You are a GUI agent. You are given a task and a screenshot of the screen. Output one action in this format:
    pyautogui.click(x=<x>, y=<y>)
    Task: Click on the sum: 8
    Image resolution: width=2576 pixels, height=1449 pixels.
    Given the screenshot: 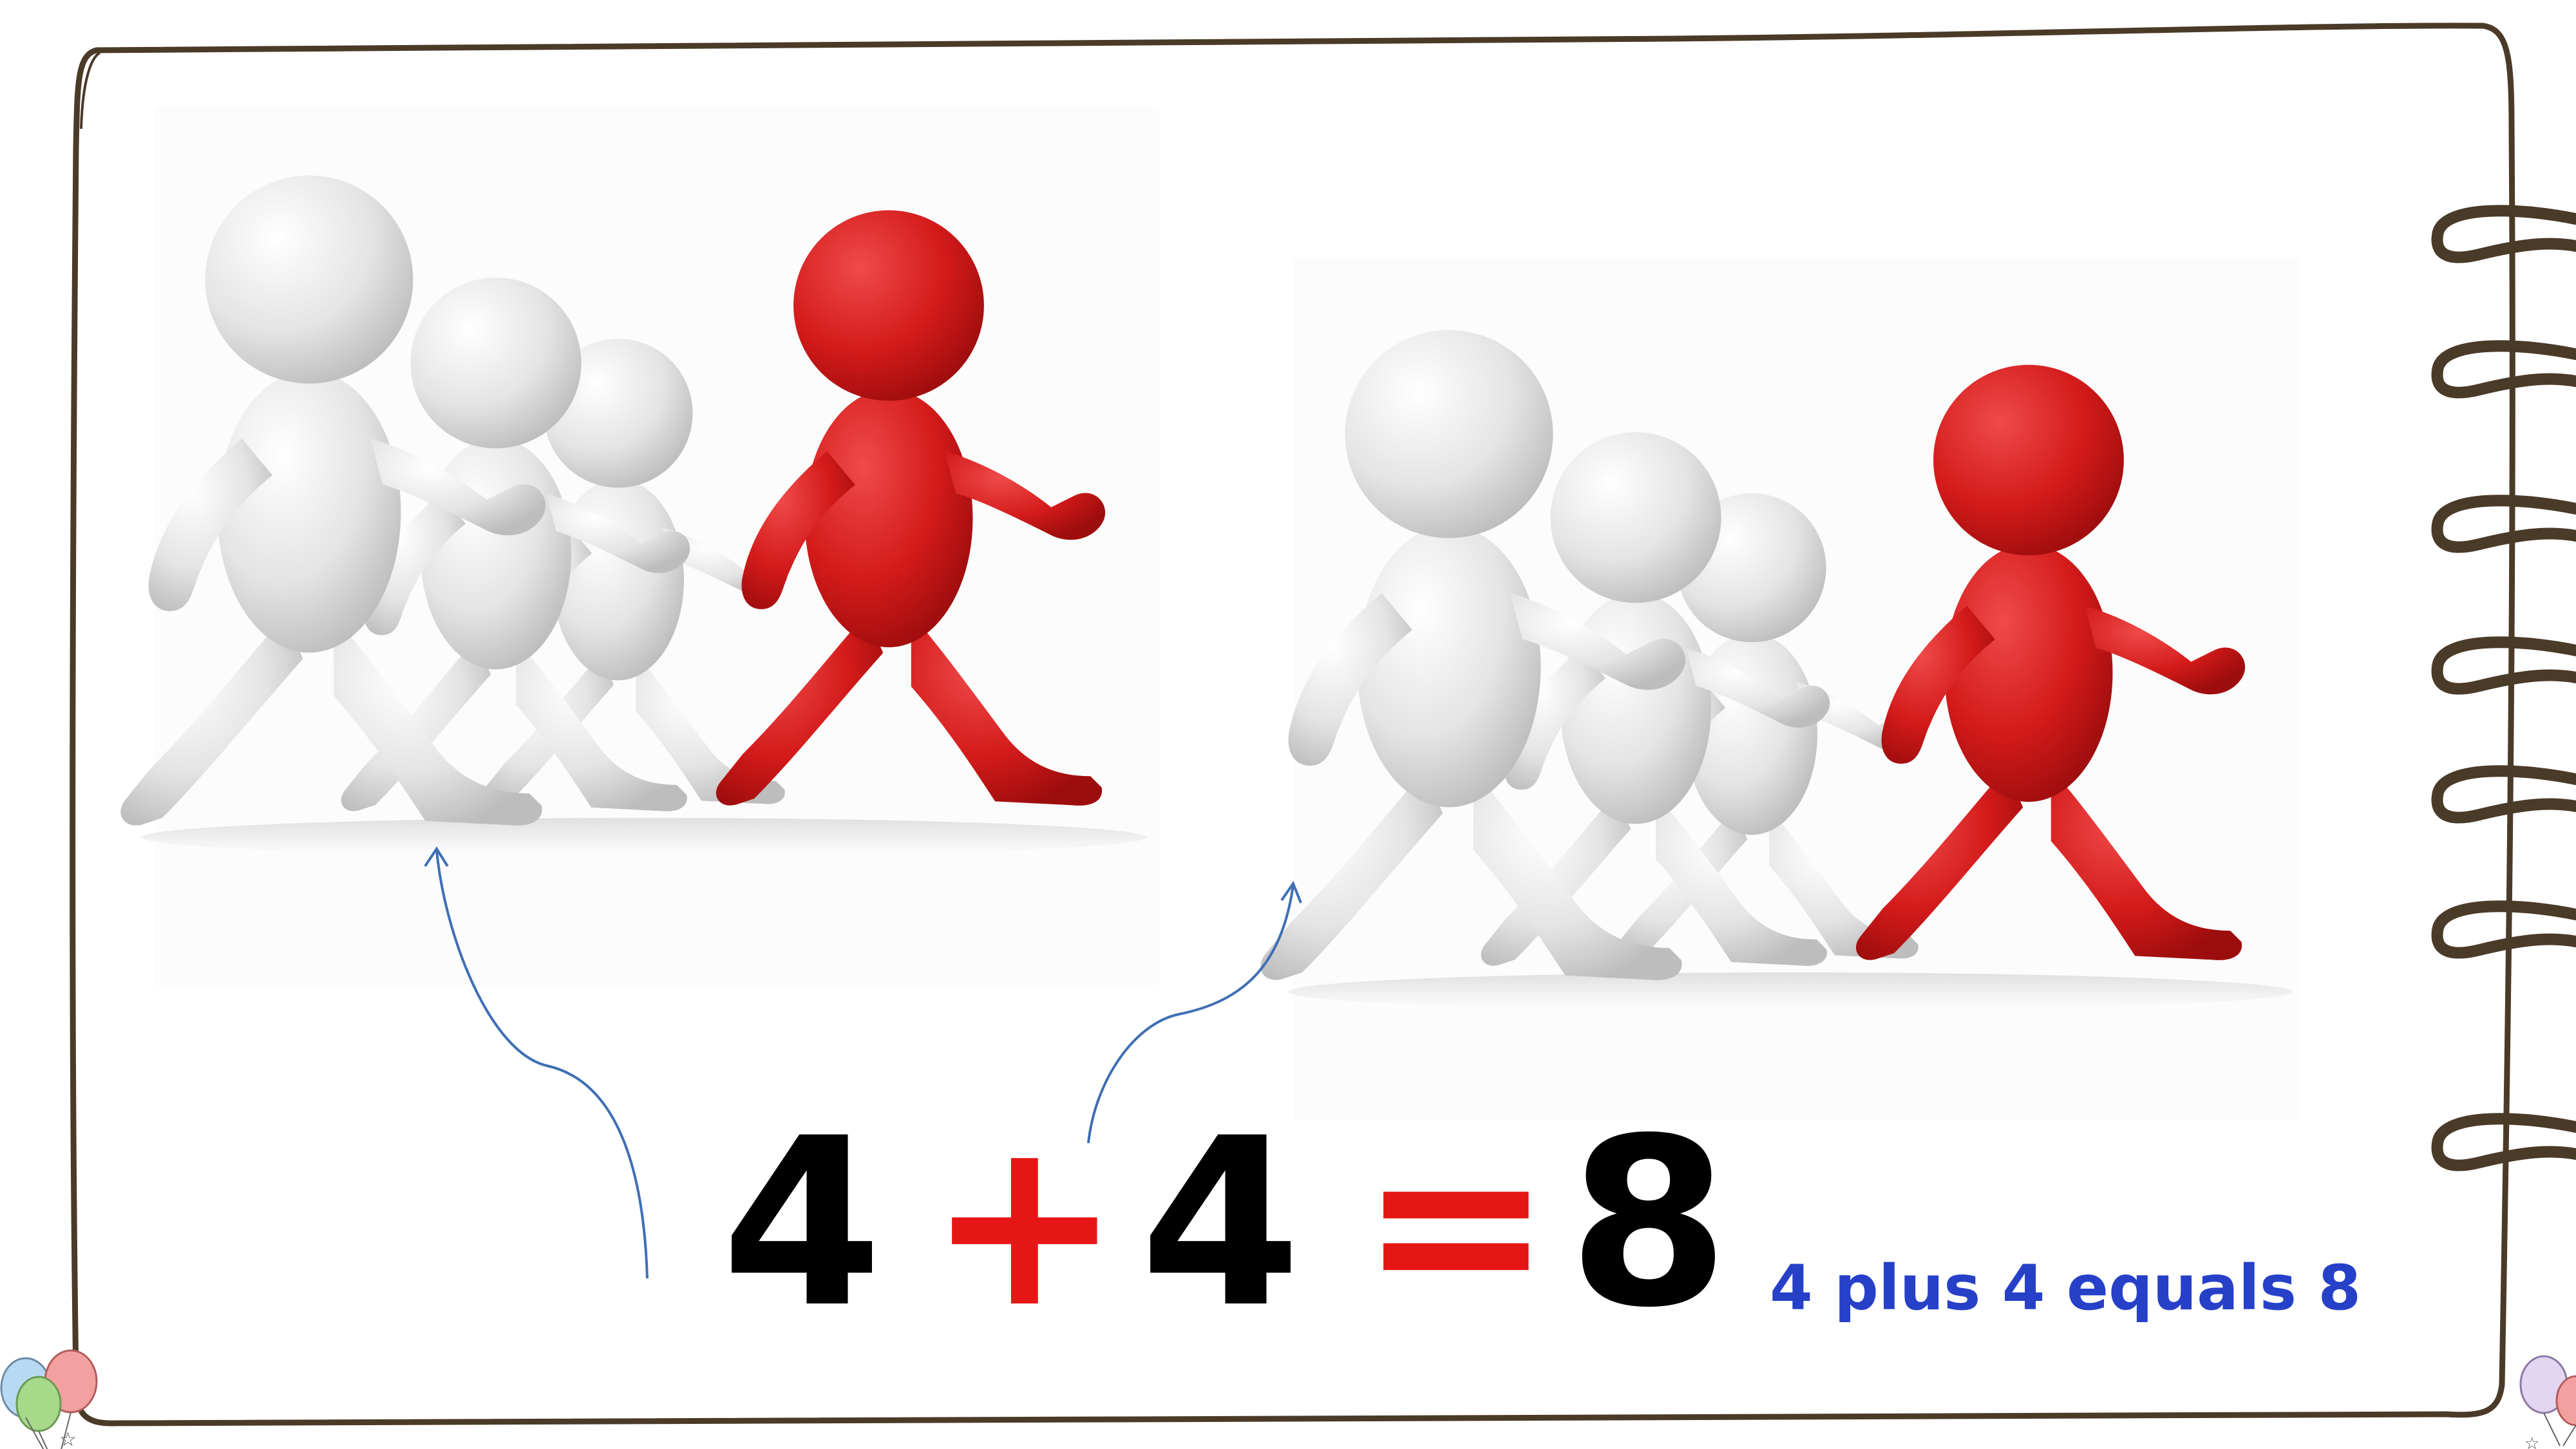 What is the action you would take?
    pyautogui.click(x=1649, y=1223)
    